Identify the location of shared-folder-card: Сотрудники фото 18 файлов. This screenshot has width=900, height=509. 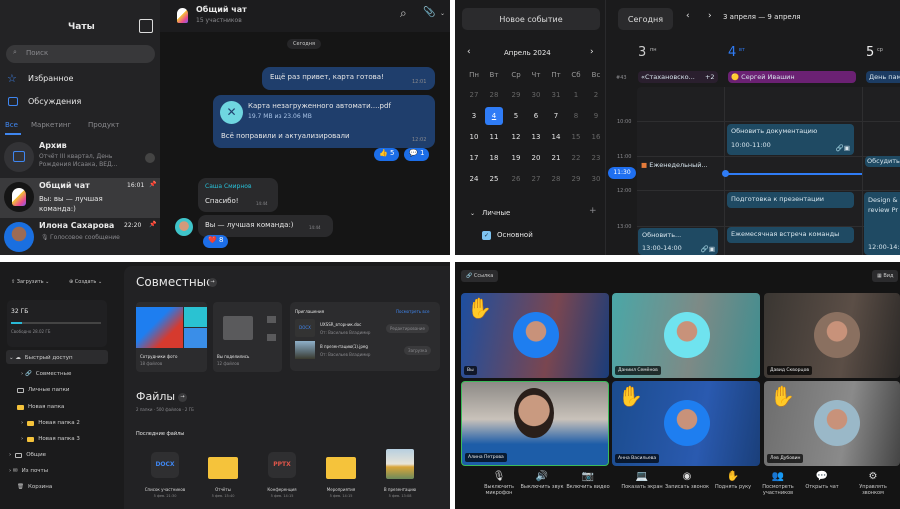
(171, 337).